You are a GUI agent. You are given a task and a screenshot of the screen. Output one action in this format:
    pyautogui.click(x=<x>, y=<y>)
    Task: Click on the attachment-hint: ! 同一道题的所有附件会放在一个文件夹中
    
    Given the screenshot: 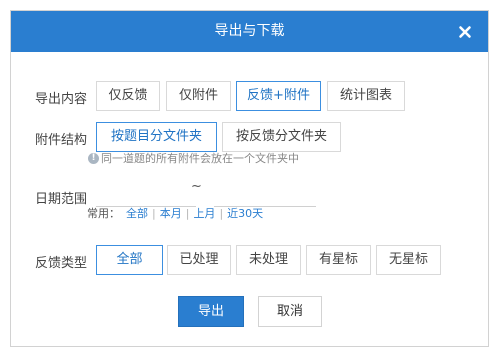 What is the action you would take?
    pyautogui.click(x=193, y=158)
    